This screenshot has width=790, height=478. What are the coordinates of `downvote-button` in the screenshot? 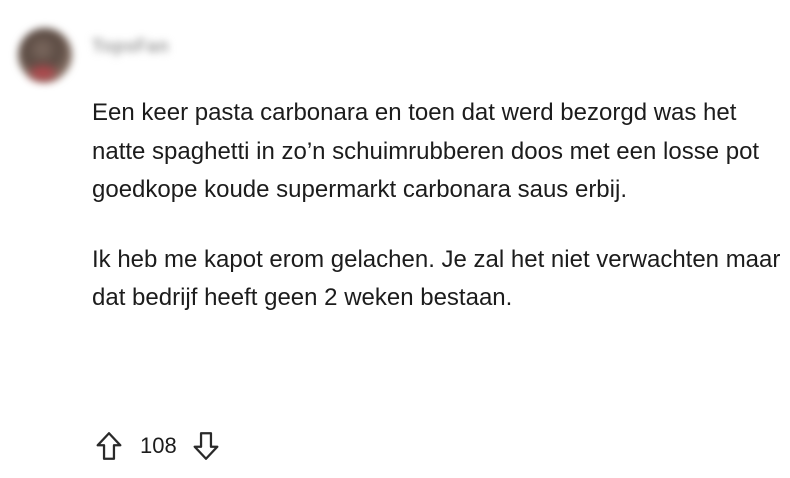 It's located at (206, 446).